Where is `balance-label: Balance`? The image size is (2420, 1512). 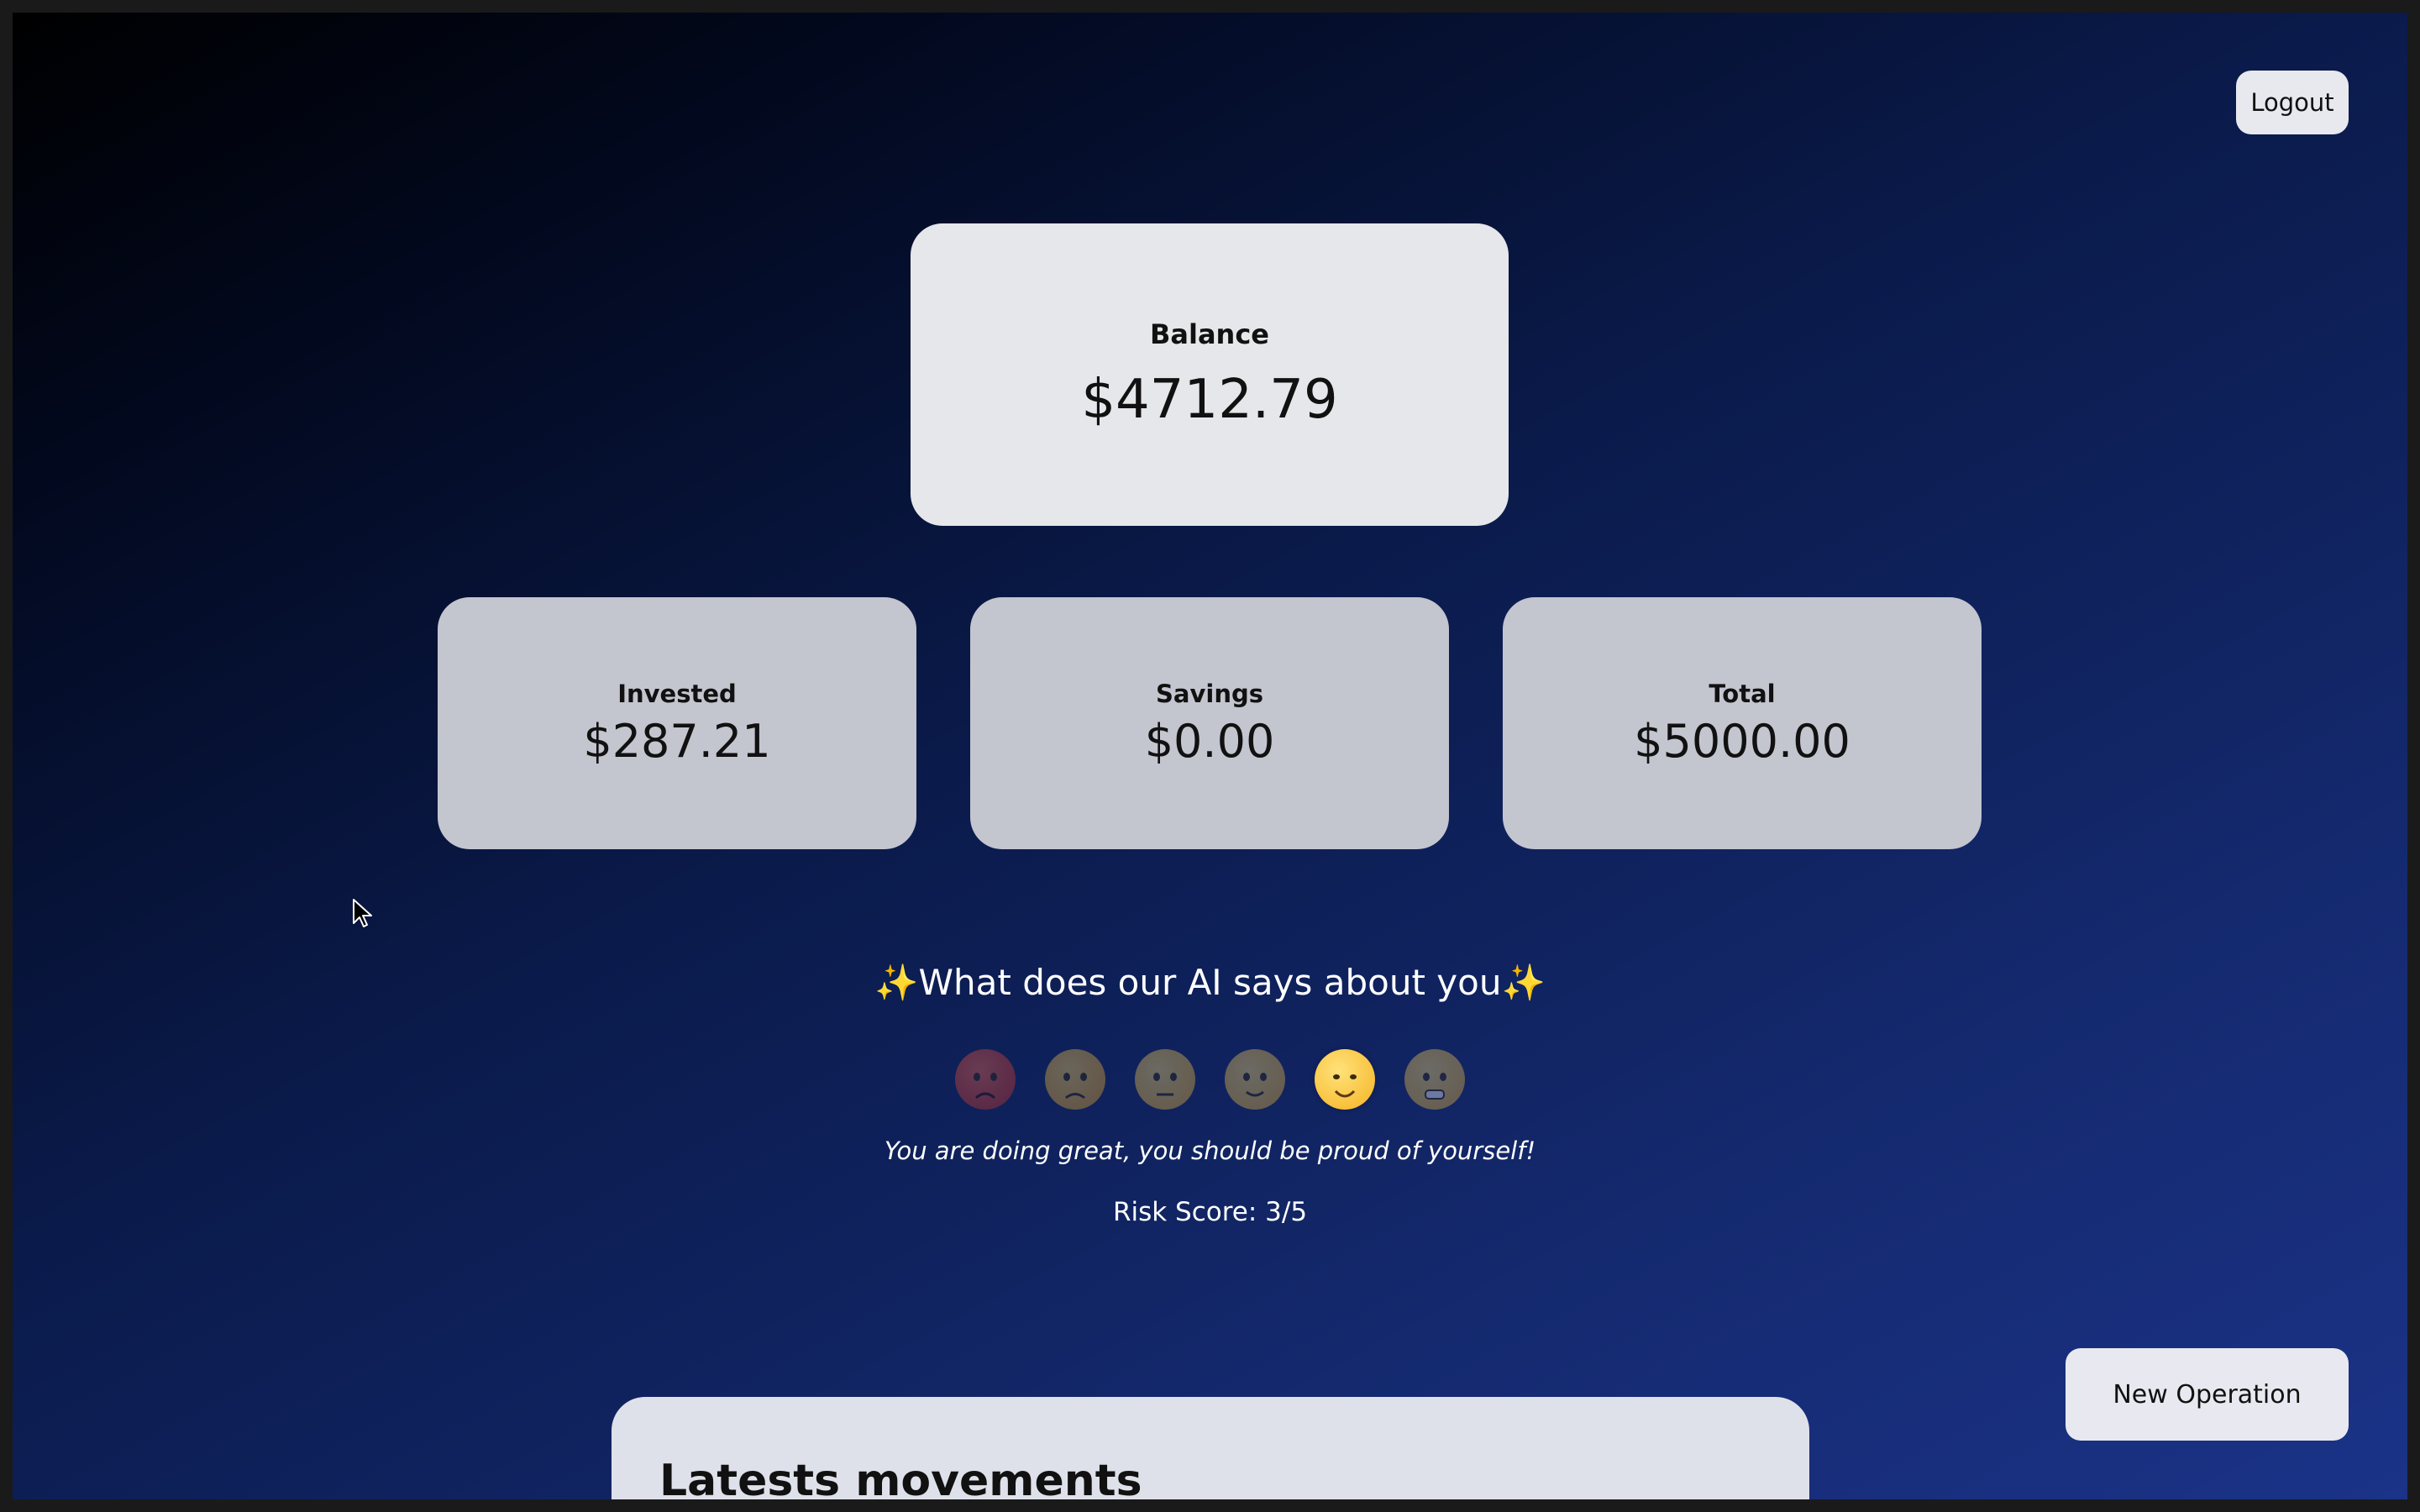
balance-label: Balance is located at coordinates (1209, 334).